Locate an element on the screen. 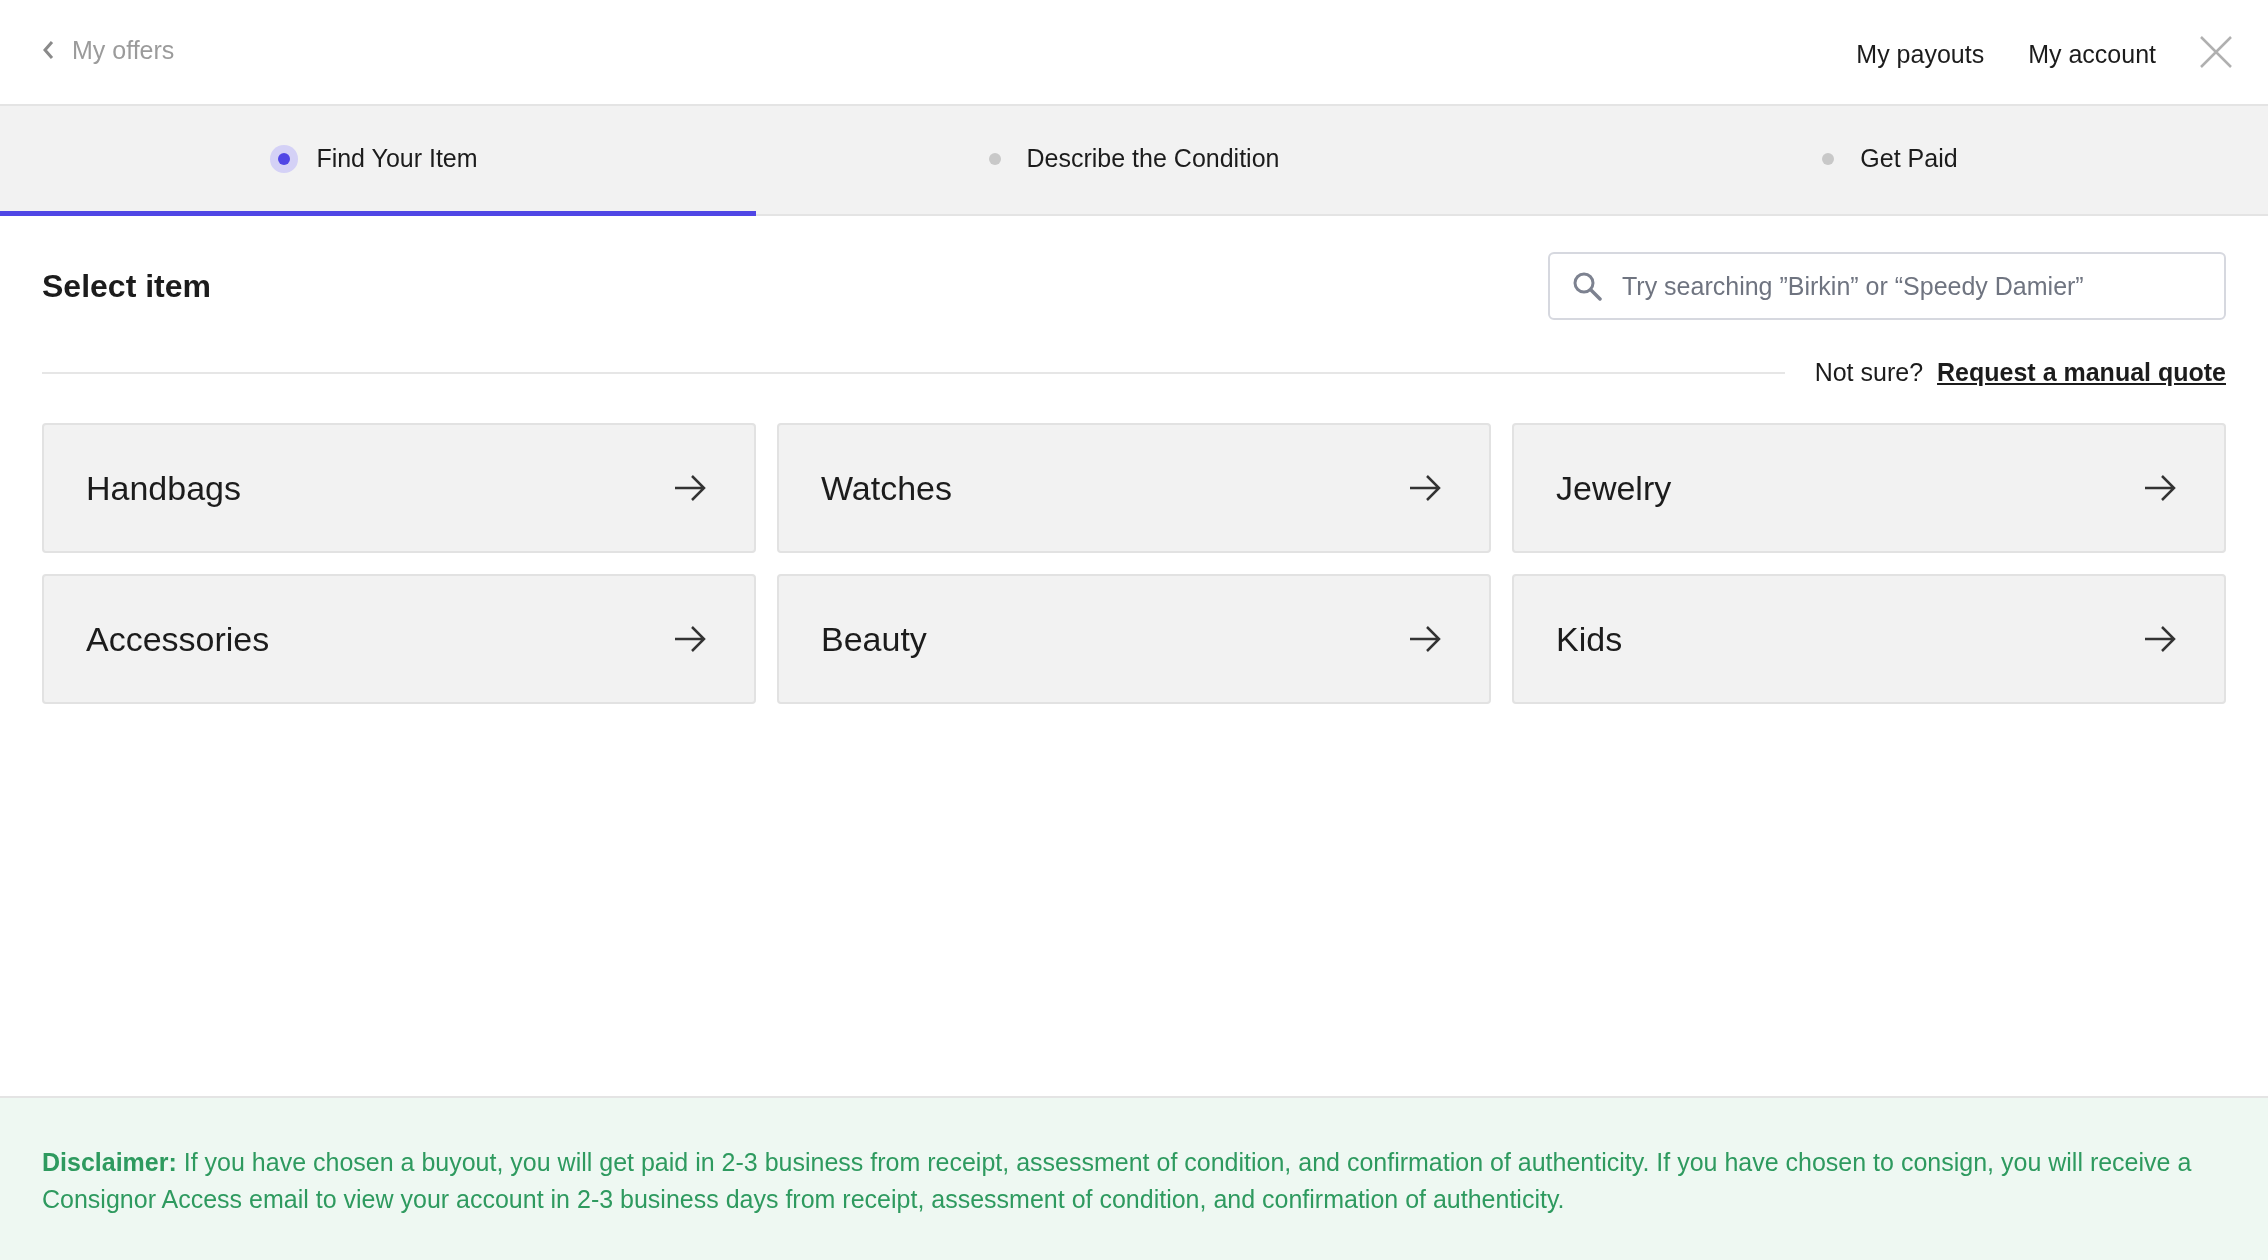 The height and width of the screenshot is (1260, 2268). category-label: Handbags is located at coordinates (163, 488).